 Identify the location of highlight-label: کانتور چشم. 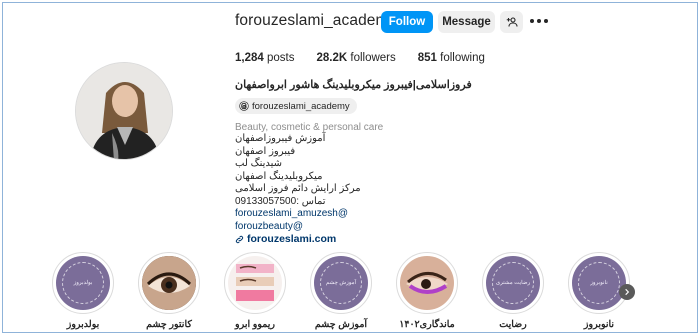
(169, 324).